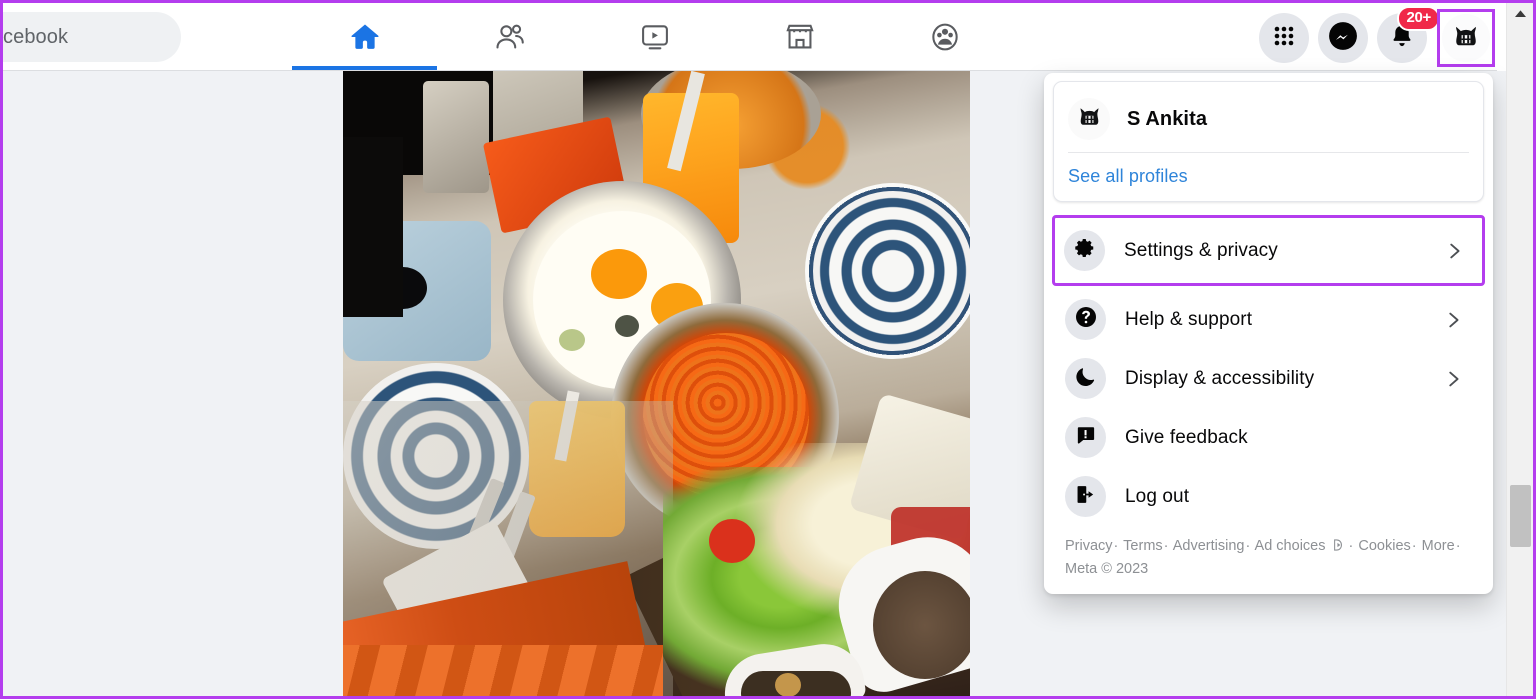 This screenshot has height=699, width=1536. I want to click on nav-tab-groups, so click(945, 36).